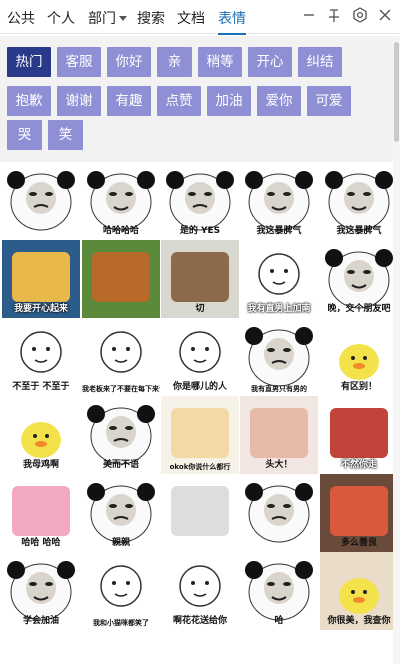  What do you see at coordinates (200, 201) in the screenshot?
I see `sticker-item: 是的 YES` at bounding box center [200, 201].